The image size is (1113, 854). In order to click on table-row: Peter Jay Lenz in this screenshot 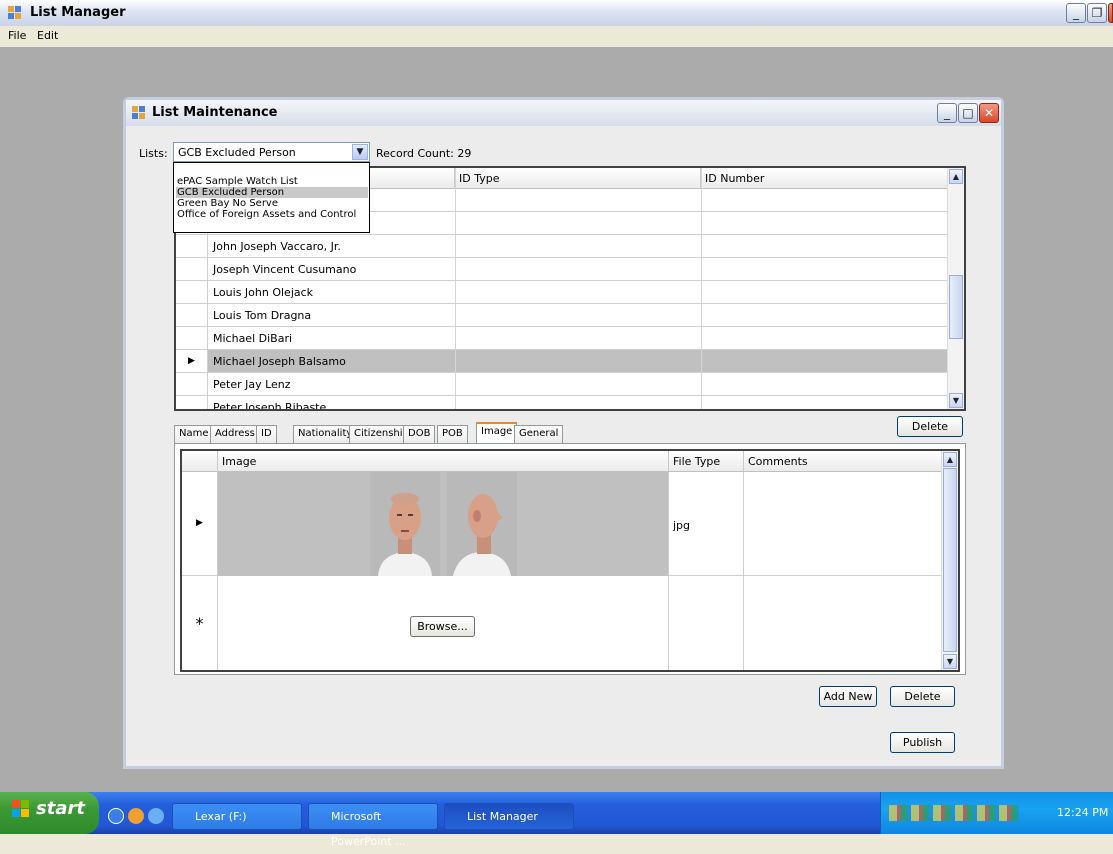, I will do `click(562, 384)`.